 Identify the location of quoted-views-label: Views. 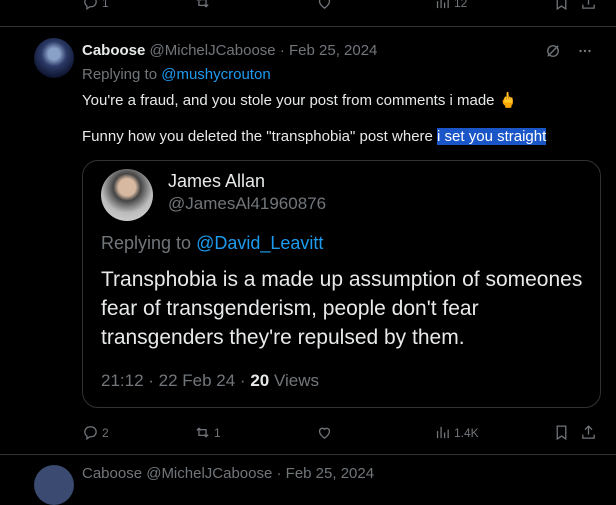
(294, 380).